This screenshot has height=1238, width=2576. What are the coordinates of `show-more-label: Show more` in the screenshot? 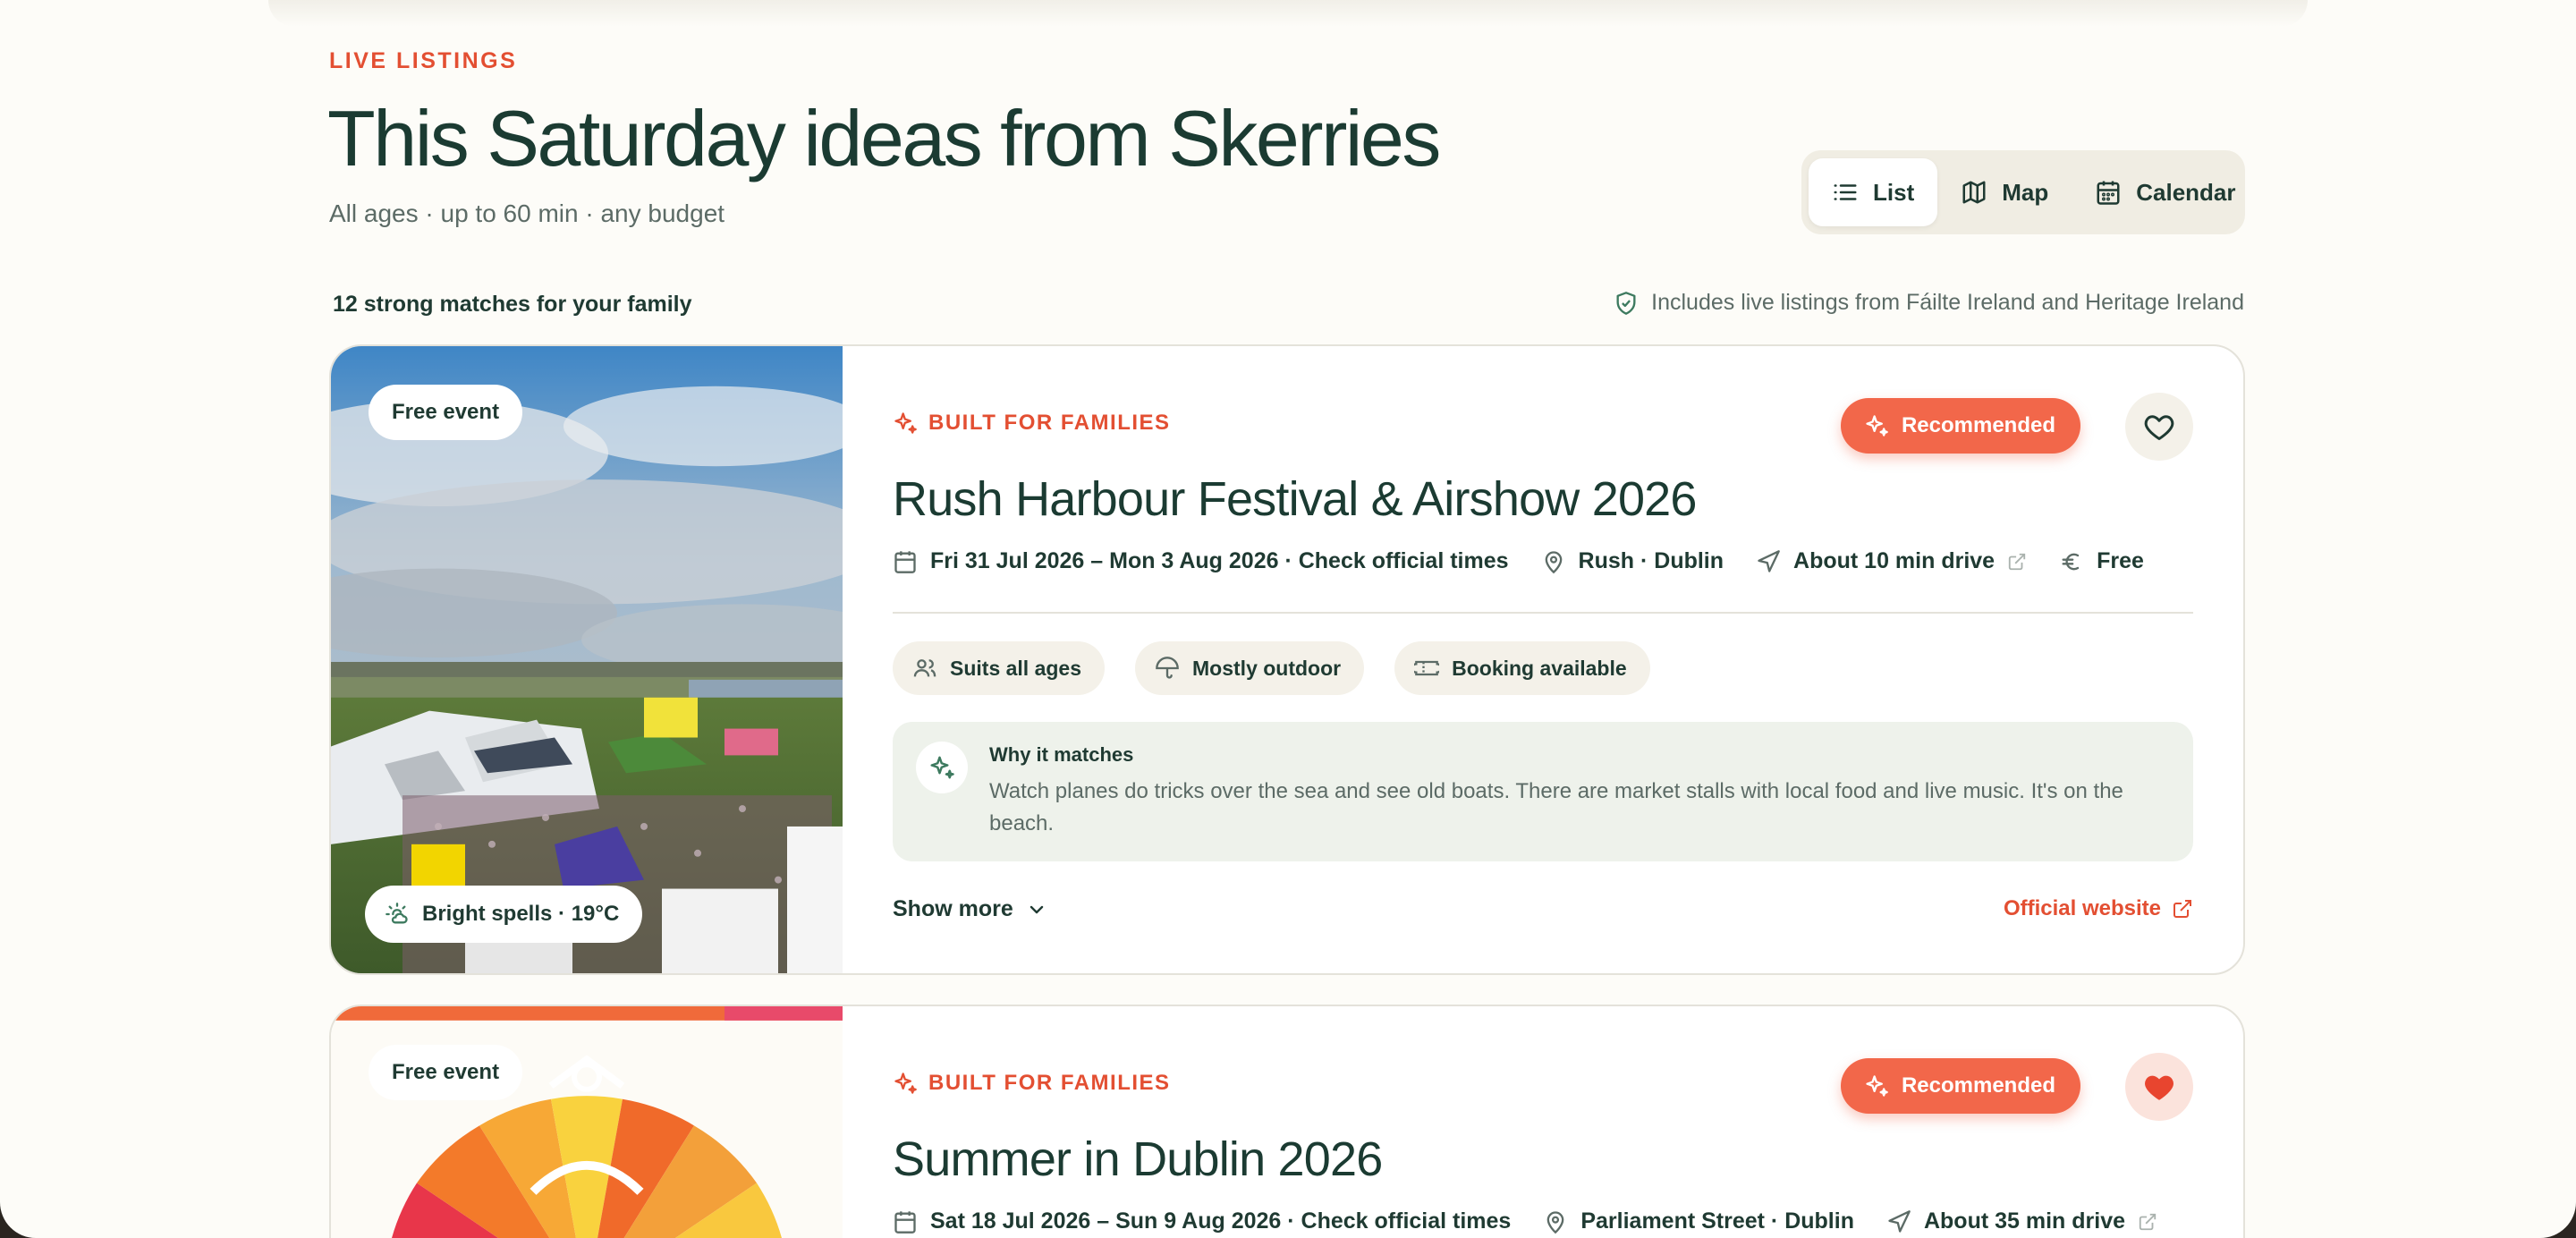 It's located at (953, 908).